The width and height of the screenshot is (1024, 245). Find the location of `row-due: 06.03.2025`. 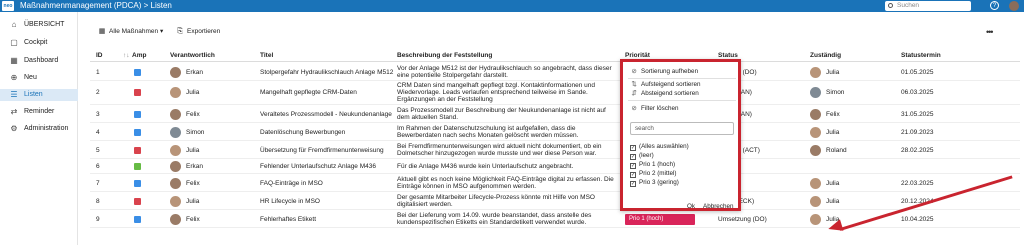

row-due: 06.03.2025 is located at coordinates (917, 92).